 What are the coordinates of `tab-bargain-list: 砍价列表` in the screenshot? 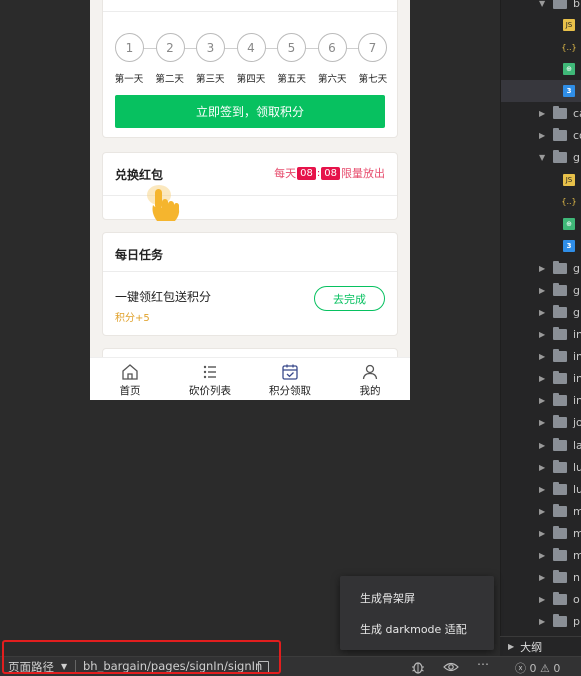 It's located at (210, 379).